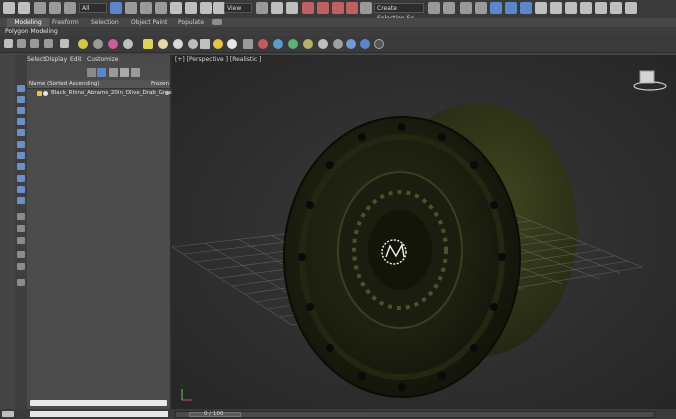  I want to click on unlink-icon, so click(55, 8).